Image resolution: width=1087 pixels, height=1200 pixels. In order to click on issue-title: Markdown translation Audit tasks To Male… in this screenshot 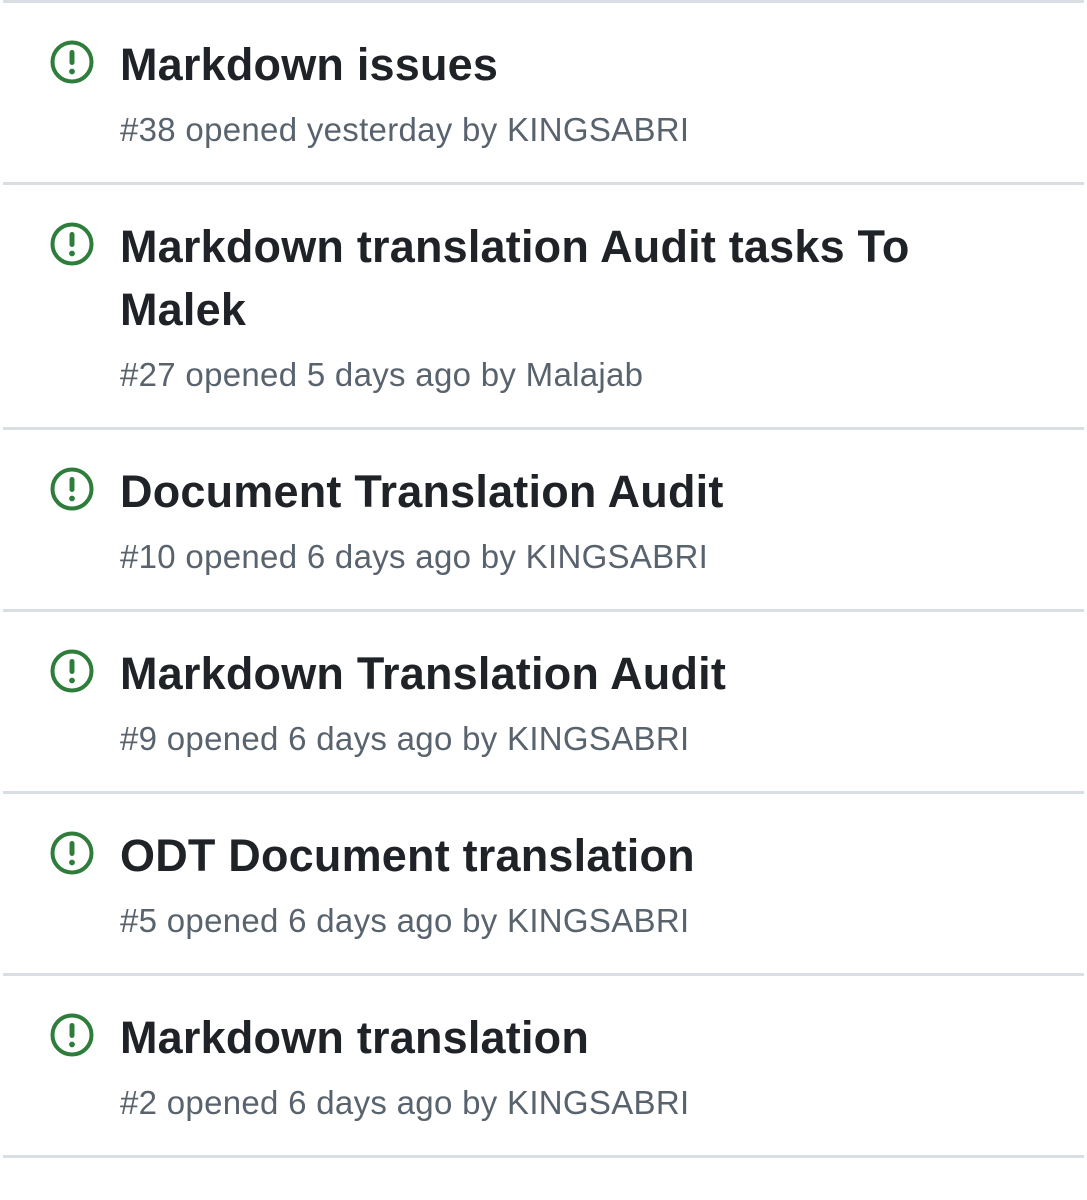, I will do `click(582, 278)`.